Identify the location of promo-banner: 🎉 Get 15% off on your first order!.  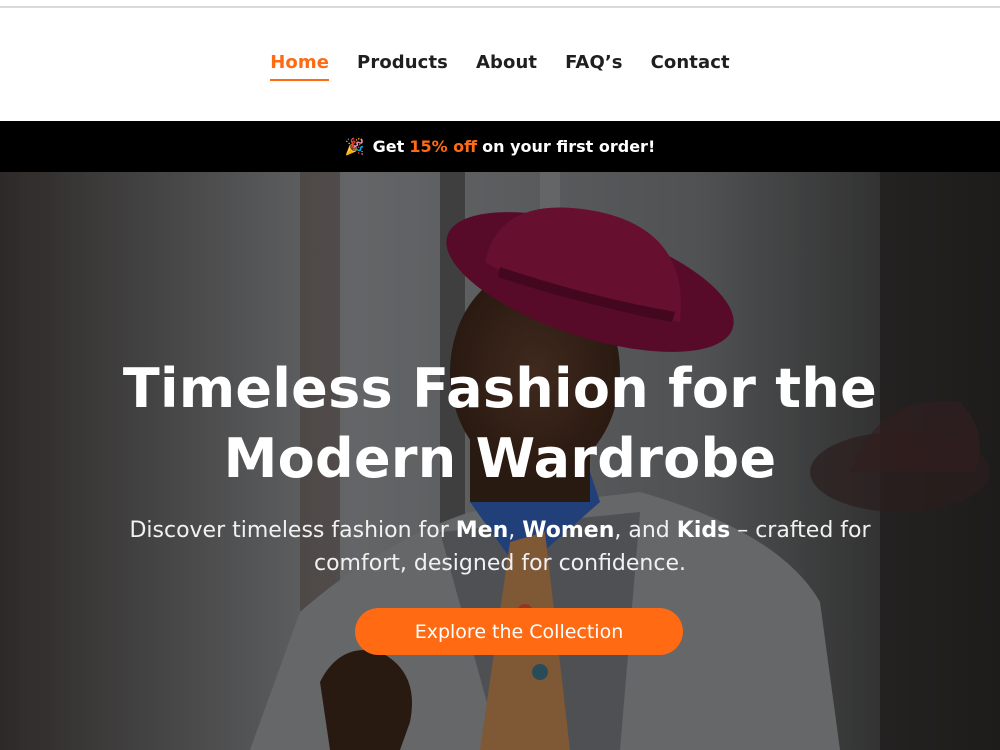
(500, 146).